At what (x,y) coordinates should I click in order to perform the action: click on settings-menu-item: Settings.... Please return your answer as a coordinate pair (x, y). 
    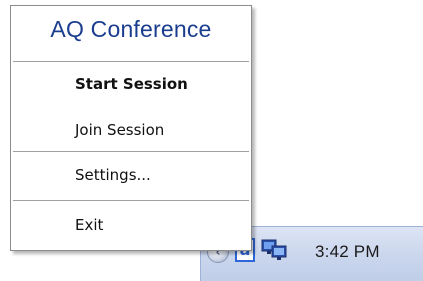
    Looking at the image, I should click on (131, 175).